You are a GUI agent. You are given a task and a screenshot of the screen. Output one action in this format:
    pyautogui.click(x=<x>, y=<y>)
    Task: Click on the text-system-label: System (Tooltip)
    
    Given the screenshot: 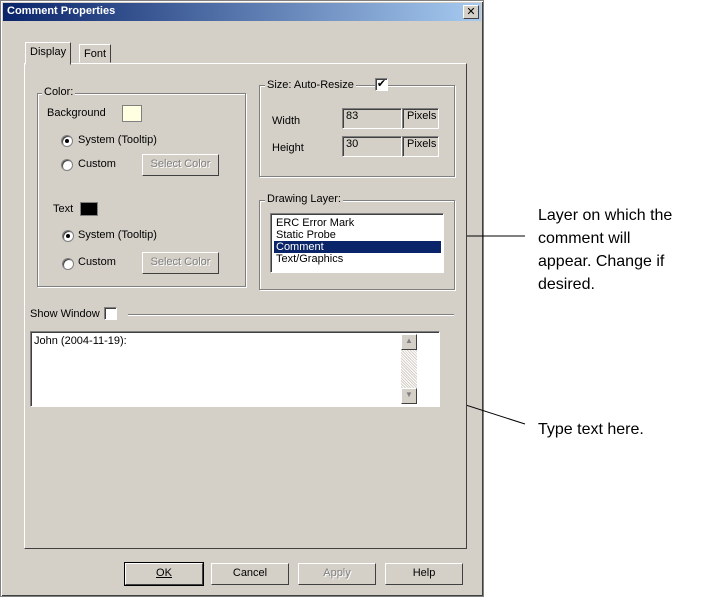 What is the action you would take?
    pyautogui.click(x=117, y=235)
    